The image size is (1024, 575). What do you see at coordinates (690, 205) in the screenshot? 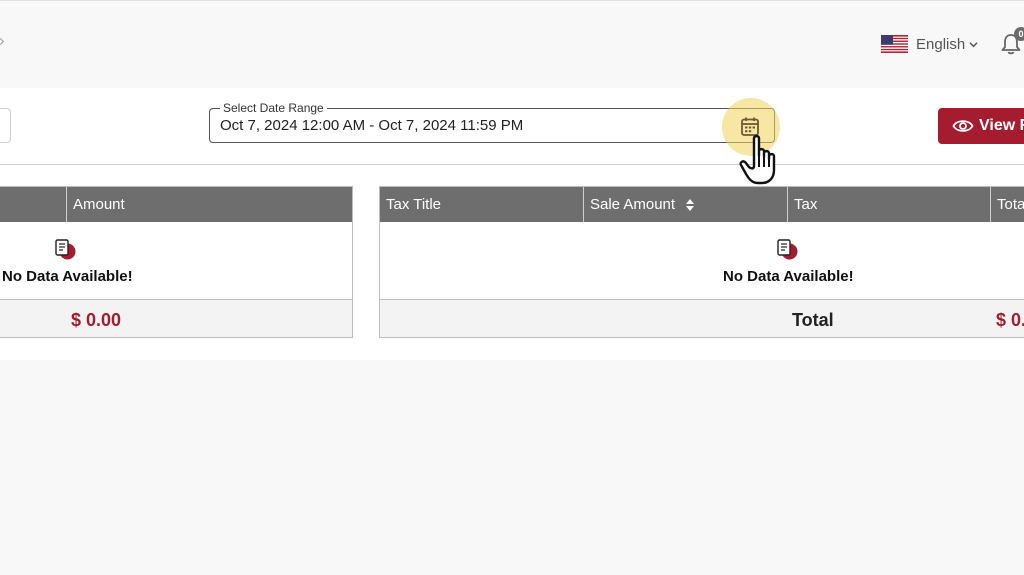
I see `sort-icon` at bounding box center [690, 205].